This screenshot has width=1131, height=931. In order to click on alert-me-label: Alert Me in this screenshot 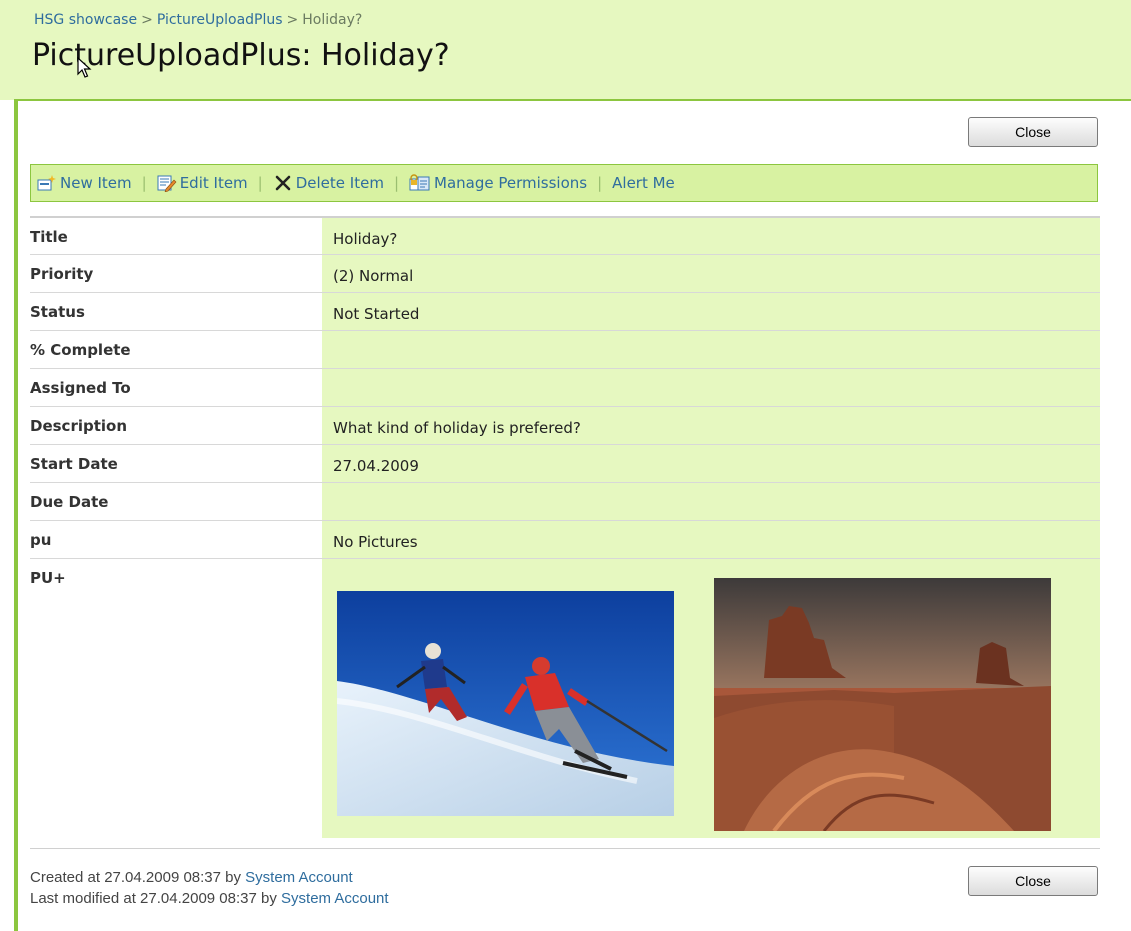, I will do `click(643, 183)`.